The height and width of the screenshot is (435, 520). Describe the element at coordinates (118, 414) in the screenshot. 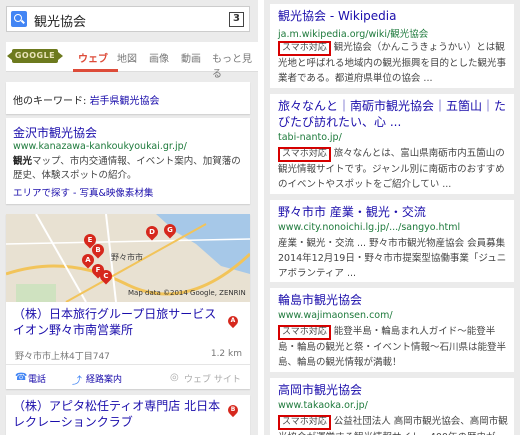

I see `business-title: （株）アピタ松任ティオ専門店 北日本レクレーションクラブ` at that location.